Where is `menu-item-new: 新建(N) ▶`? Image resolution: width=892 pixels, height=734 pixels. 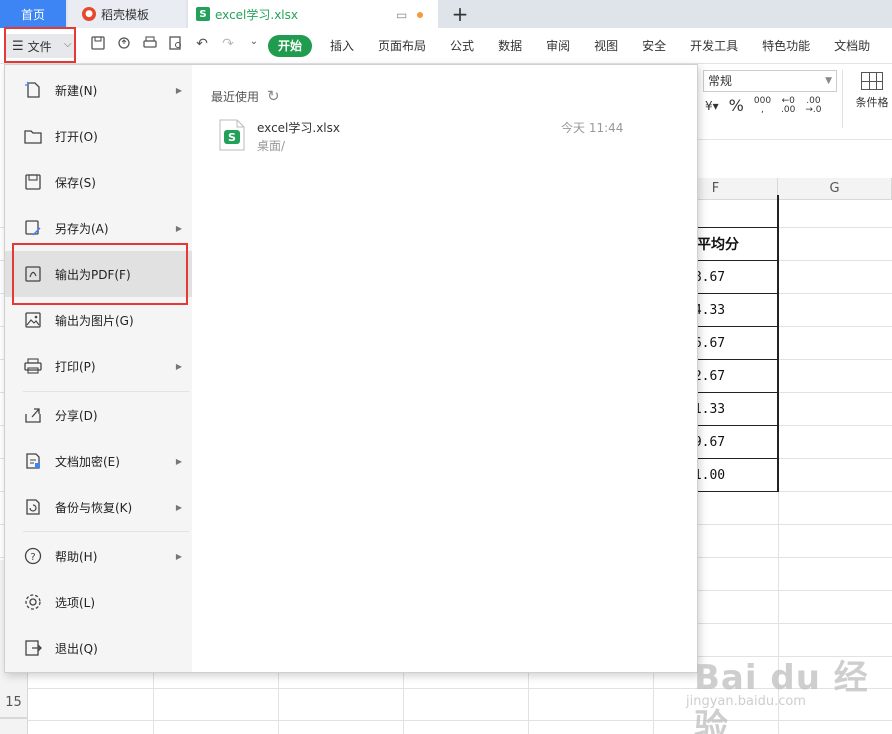
menu-item-new: 新建(N) ▶ is located at coordinates (98, 90).